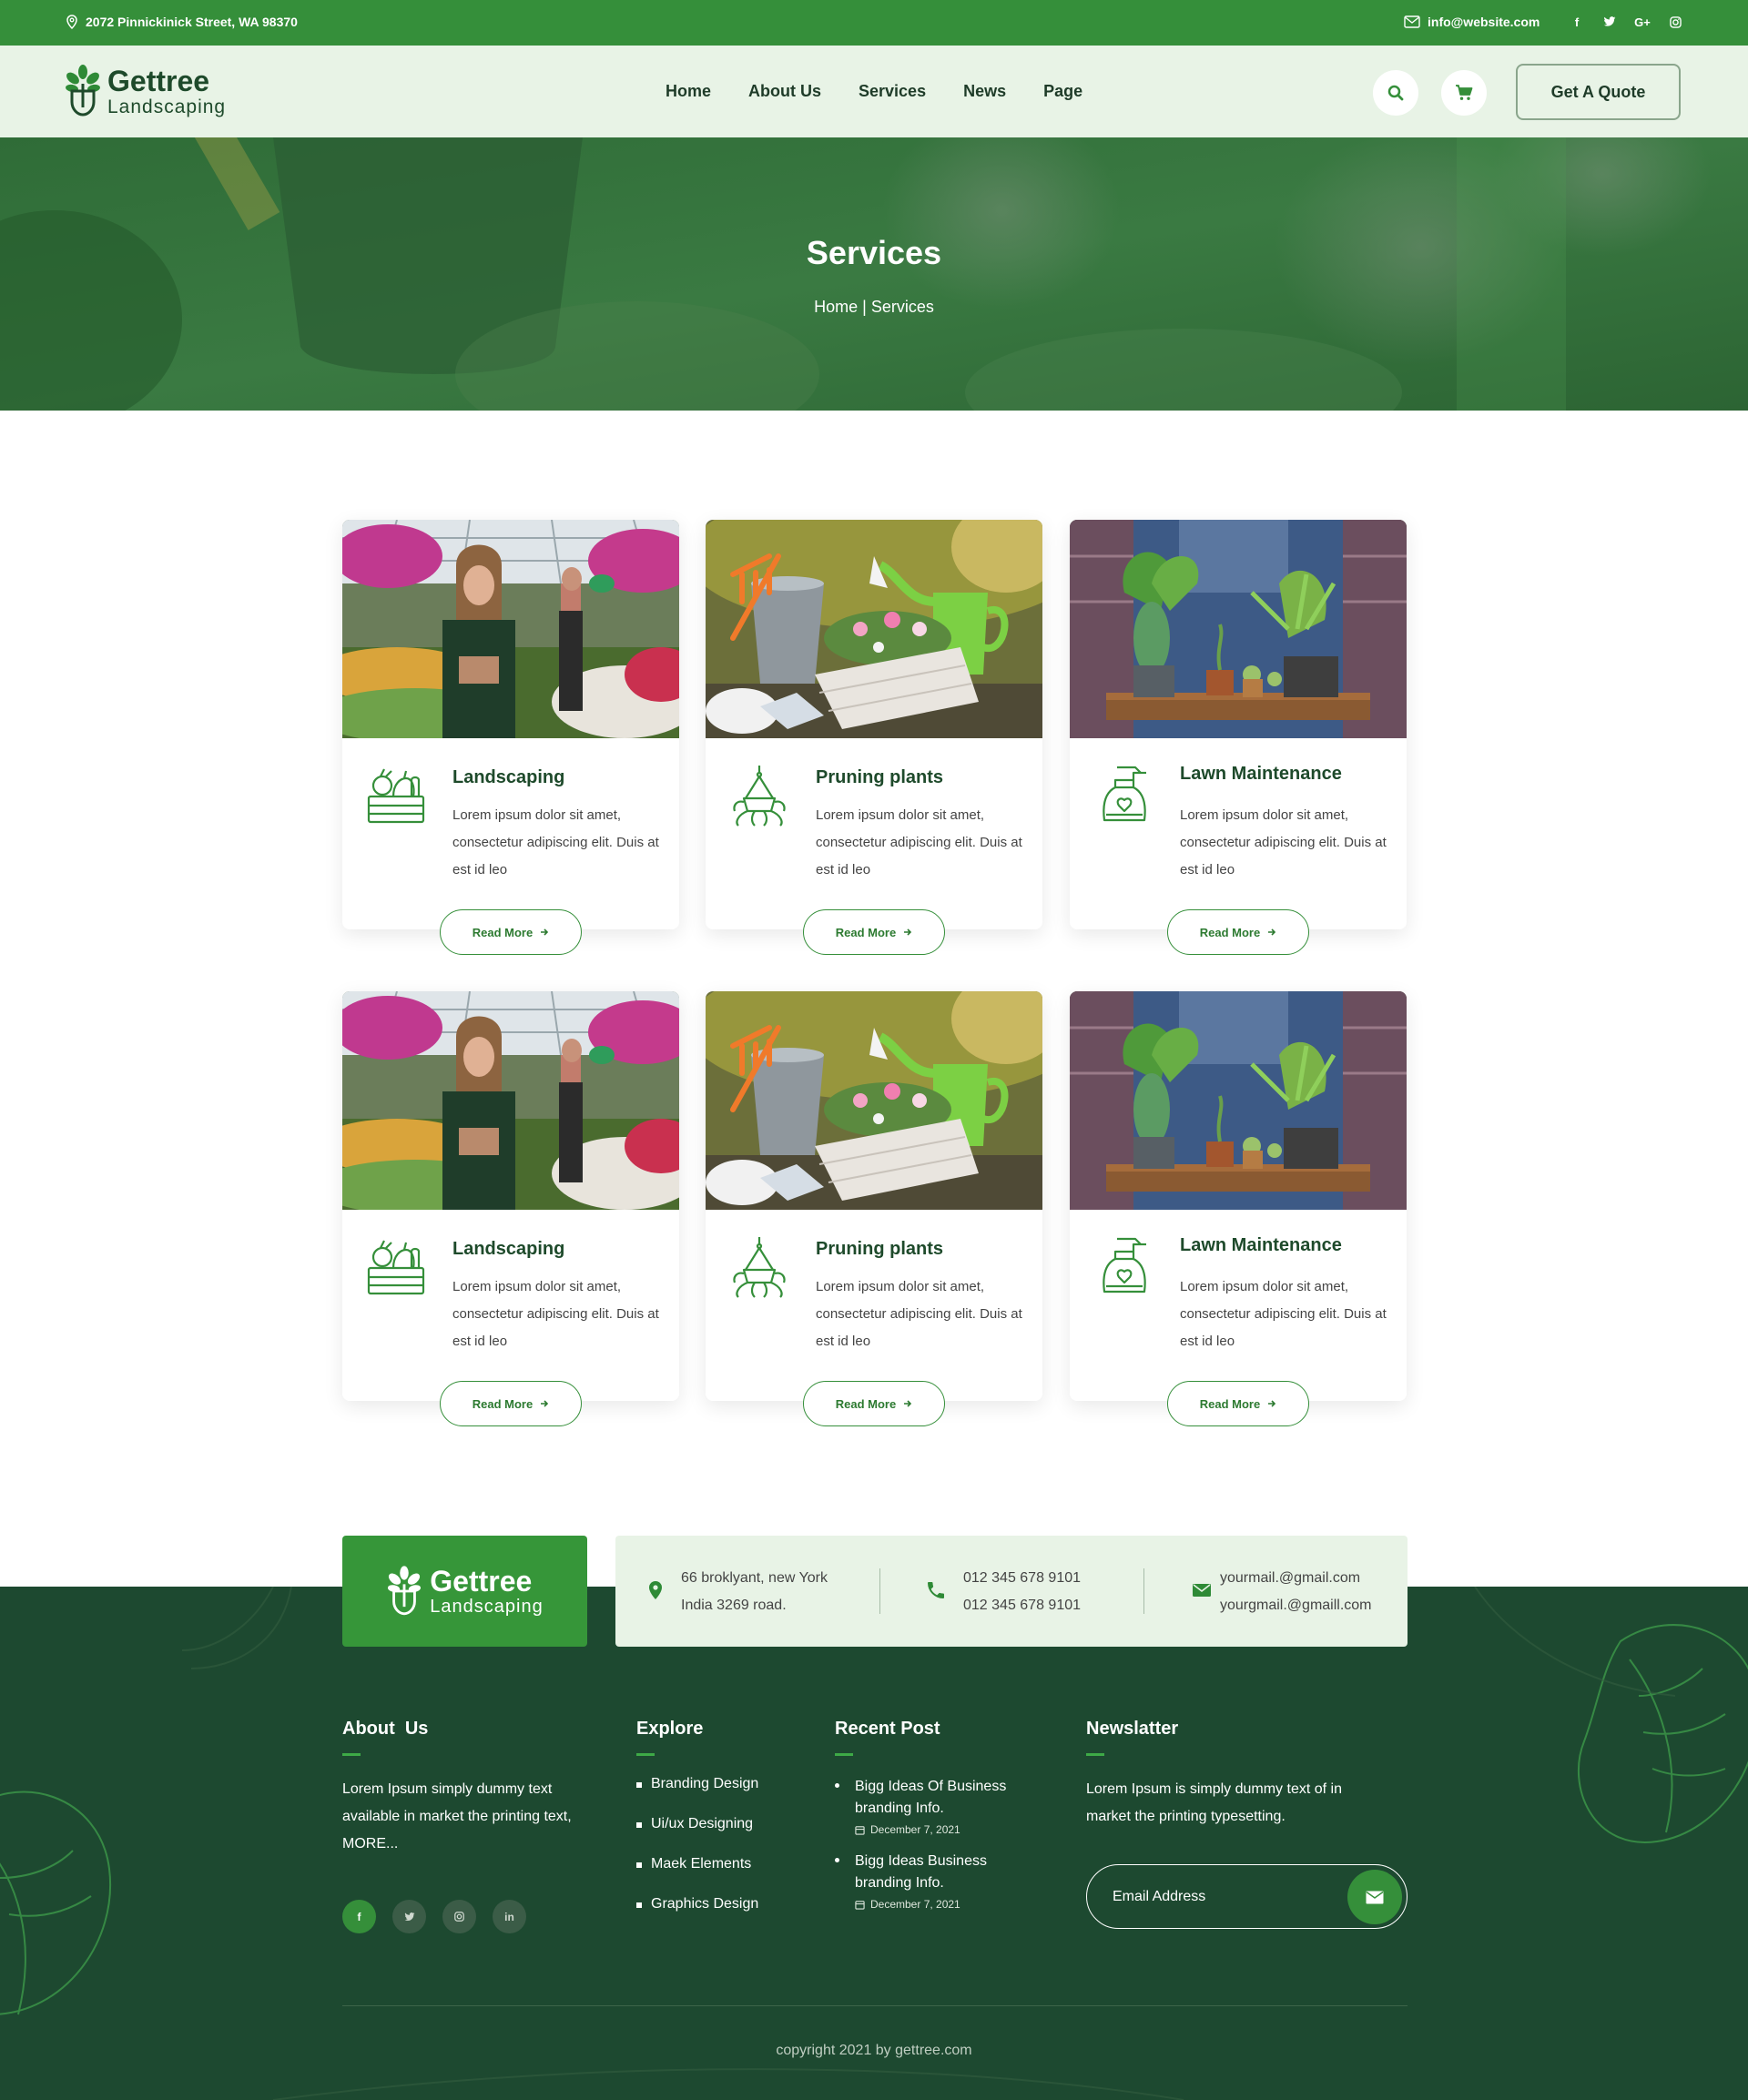 This screenshot has height=2100, width=1748. What do you see at coordinates (902, 307) in the screenshot?
I see `breadcrumb-current: Services` at bounding box center [902, 307].